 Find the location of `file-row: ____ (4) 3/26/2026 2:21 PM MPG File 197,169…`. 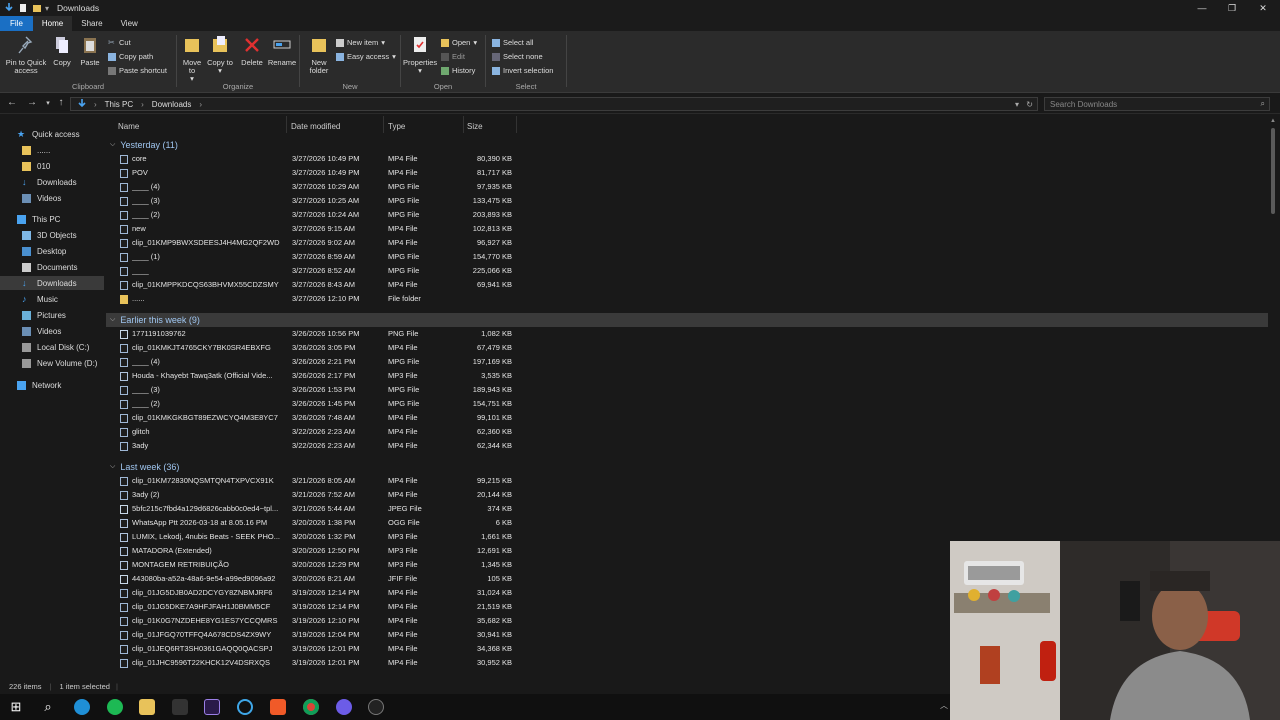

file-row: ____ (4) 3/26/2026 2:21 PM MPG File 197,169… is located at coordinates (318, 362).